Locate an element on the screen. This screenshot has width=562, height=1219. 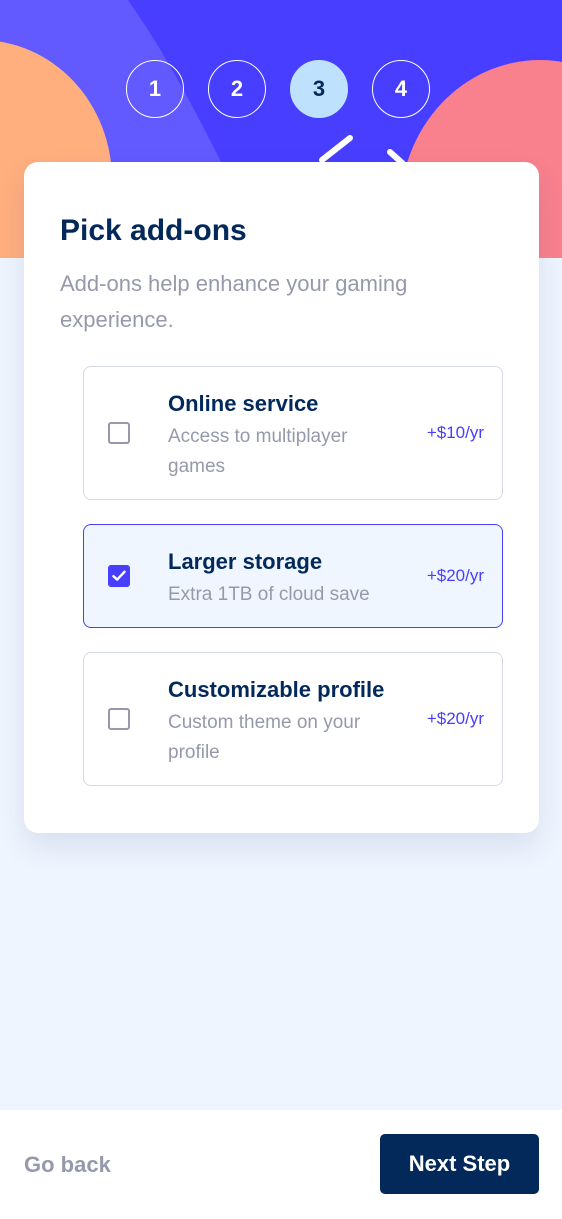
addon-description: Access to multiplayer games is located at coordinates (258, 451).